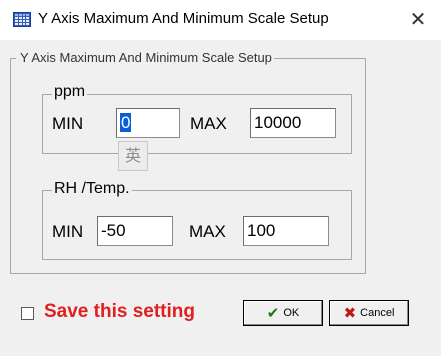 The width and height of the screenshot is (441, 356). I want to click on rh-temp-min-value: -50, so click(113, 230).